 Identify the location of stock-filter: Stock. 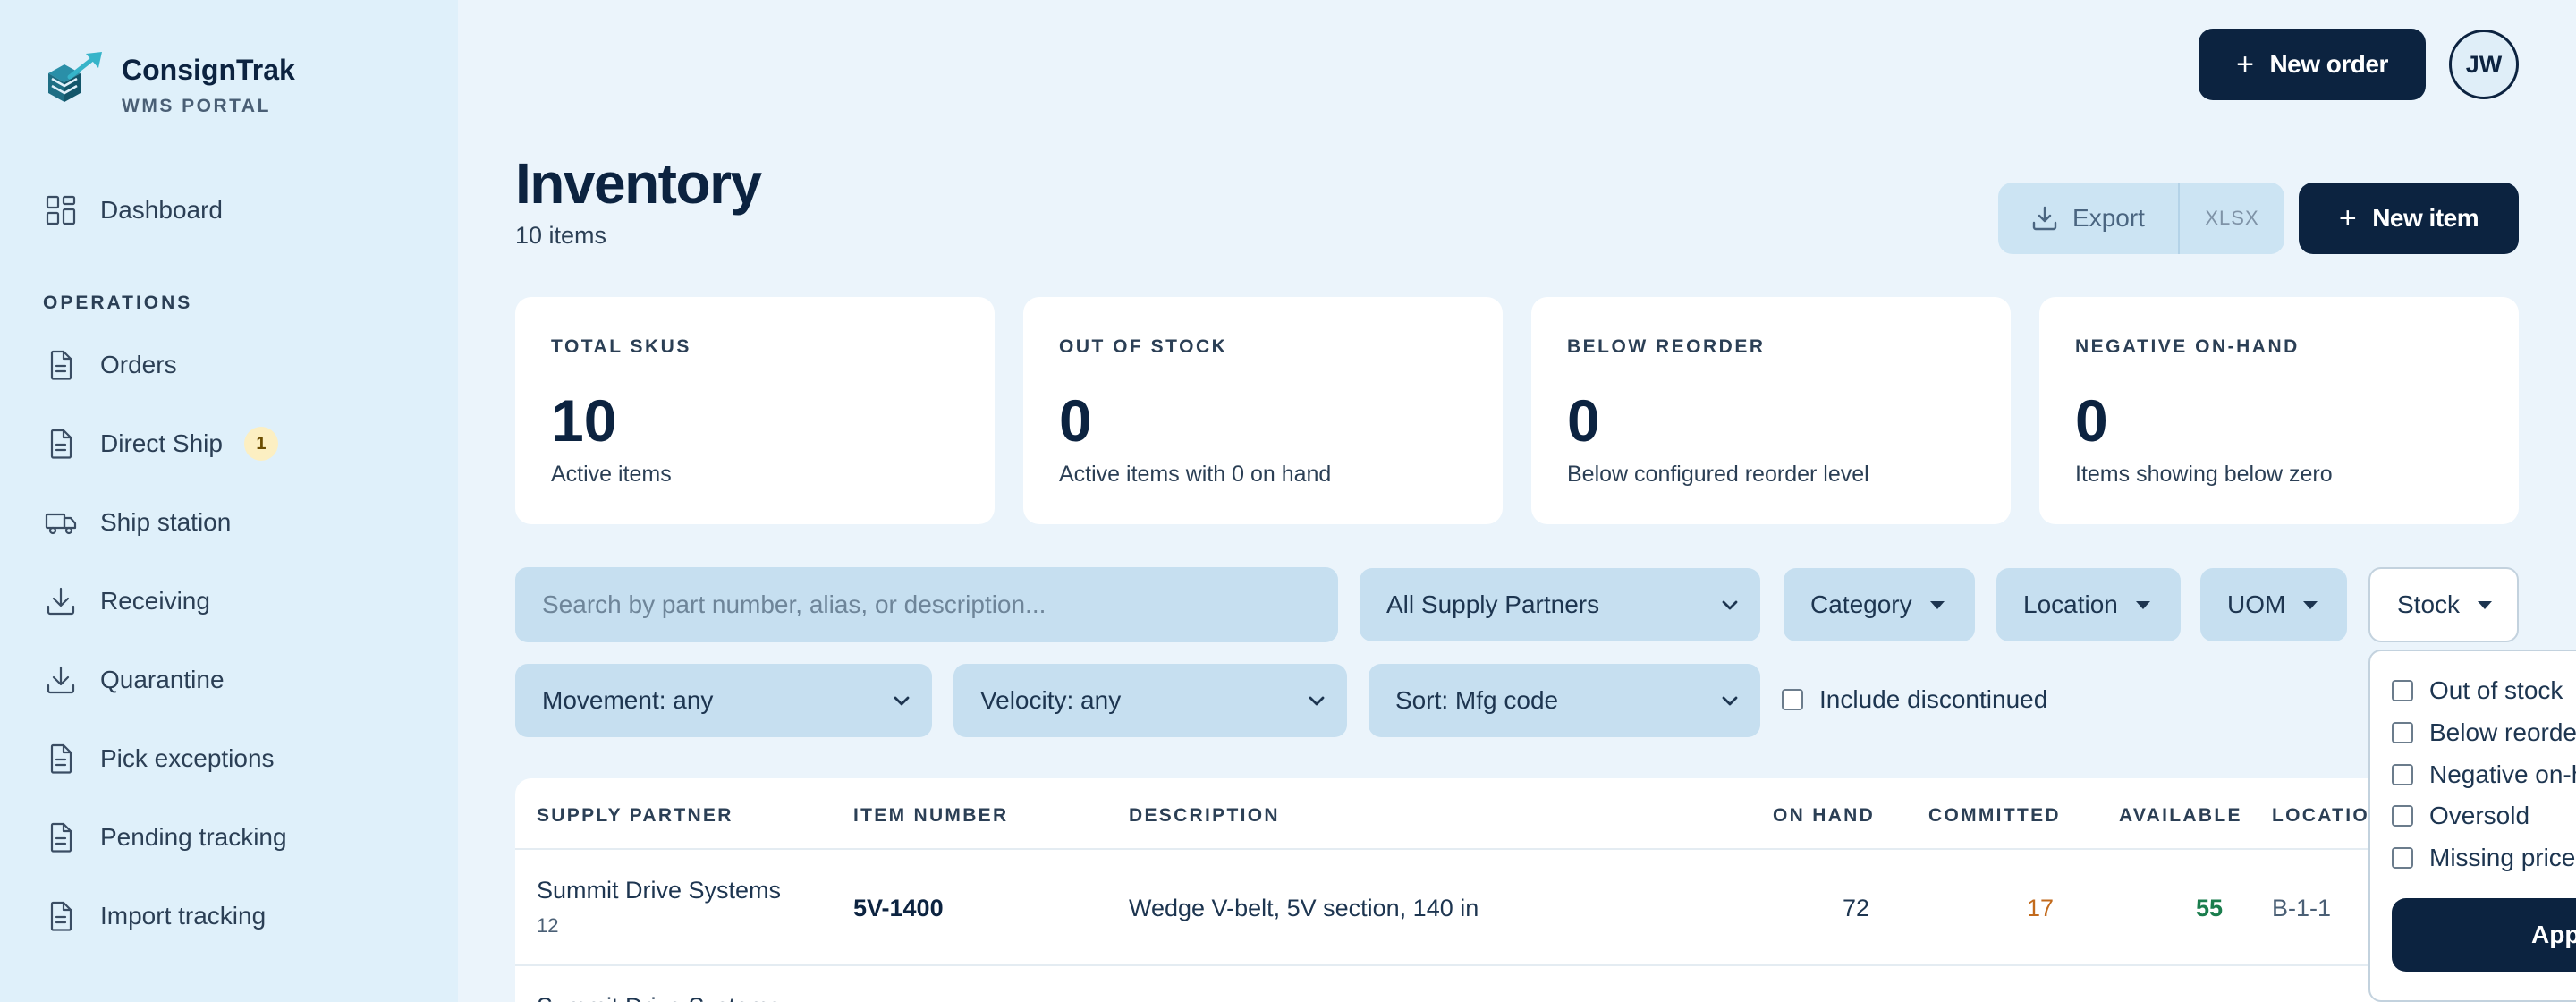
(2443, 604).